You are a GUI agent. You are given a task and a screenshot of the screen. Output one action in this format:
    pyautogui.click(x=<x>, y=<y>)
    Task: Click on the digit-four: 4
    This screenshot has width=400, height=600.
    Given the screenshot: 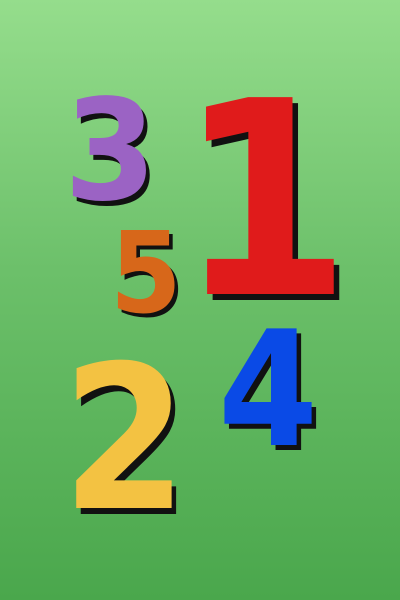 What is the action you would take?
    pyautogui.click(x=268, y=389)
    